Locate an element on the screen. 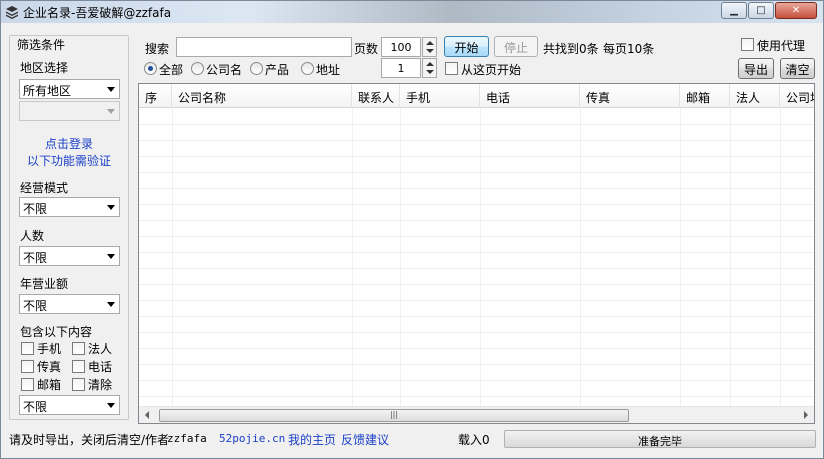 The height and width of the screenshot is (459, 824). pages-input: 100 is located at coordinates (401, 47).